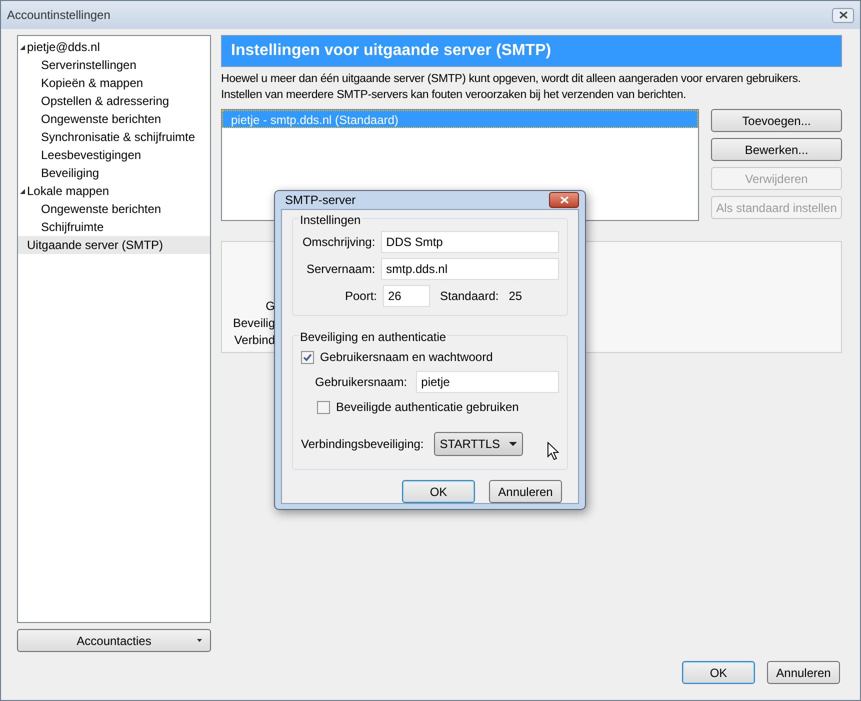 The width and height of the screenshot is (861, 701). Describe the element at coordinates (362, 444) in the screenshot. I see `field-label: Verbindingsbeveiliging:` at that location.